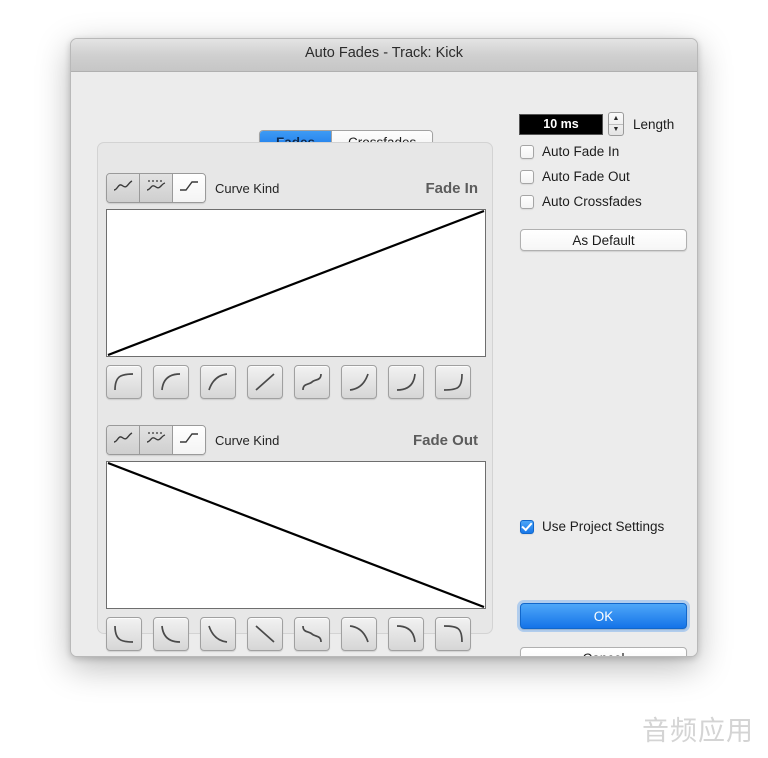 The width and height of the screenshot is (768, 758). I want to click on fade-out-curve-kind-label: Curve Kind, so click(247, 440).